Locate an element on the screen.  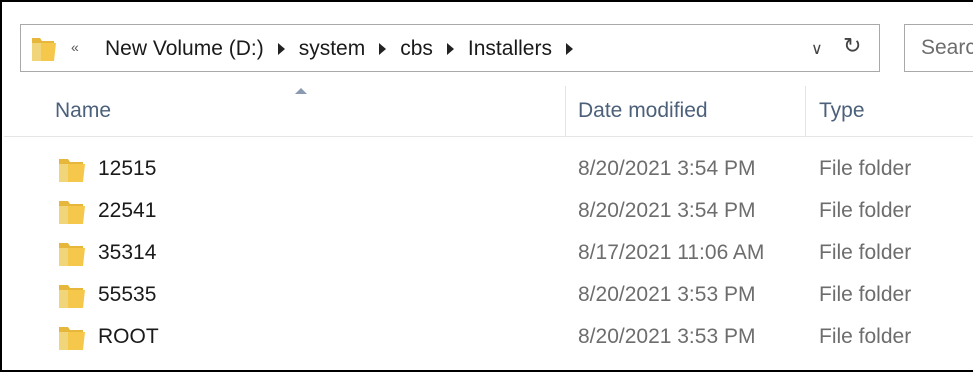
file-name: 35314 is located at coordinates (127, 252).